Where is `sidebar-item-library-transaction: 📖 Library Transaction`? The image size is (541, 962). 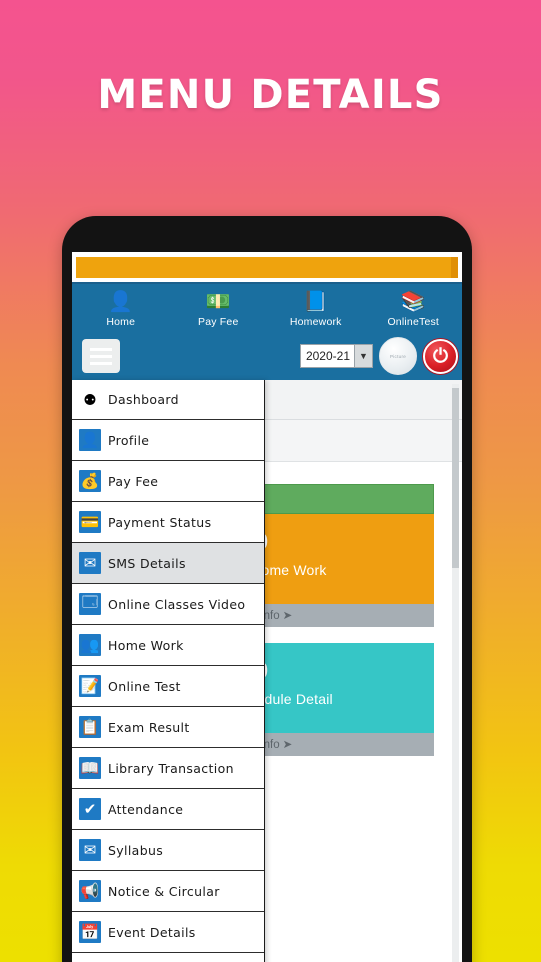
sidebar-item-library-transaction: 📖 Library Transaction is located at coordinates (168, 768).